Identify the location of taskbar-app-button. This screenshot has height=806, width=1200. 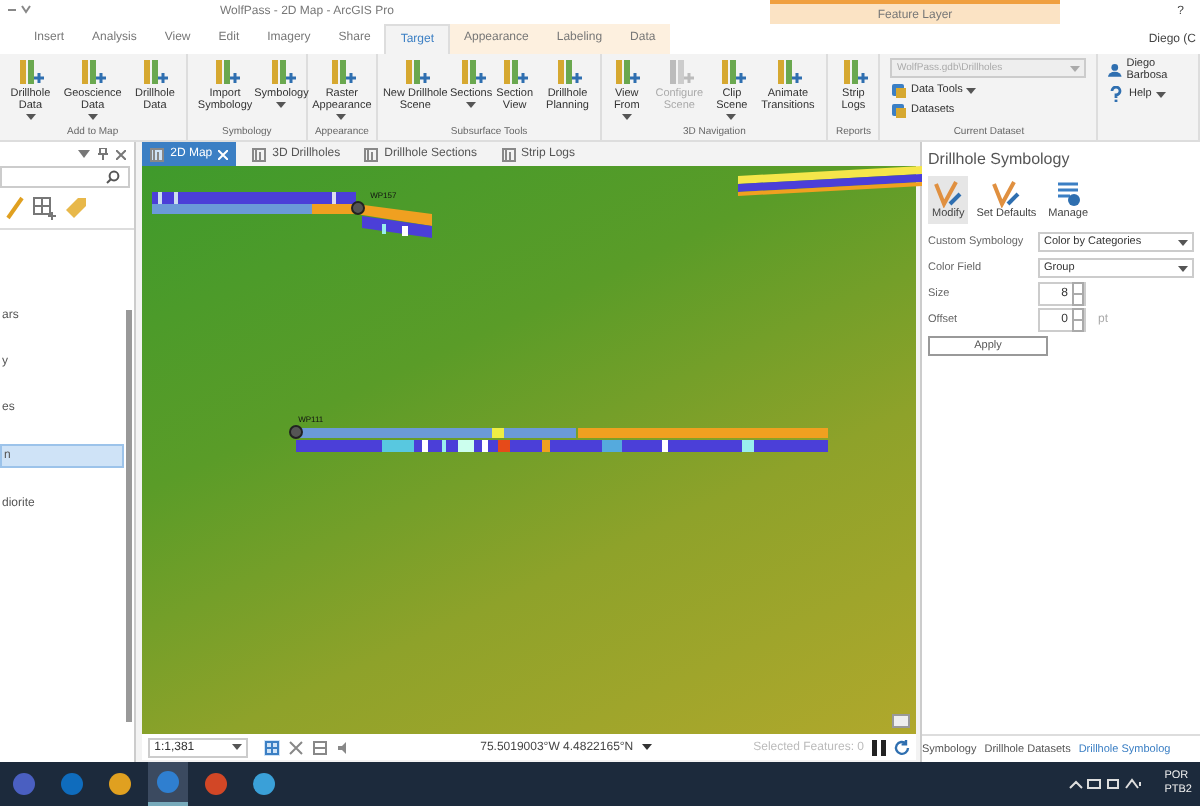
(168, 784).